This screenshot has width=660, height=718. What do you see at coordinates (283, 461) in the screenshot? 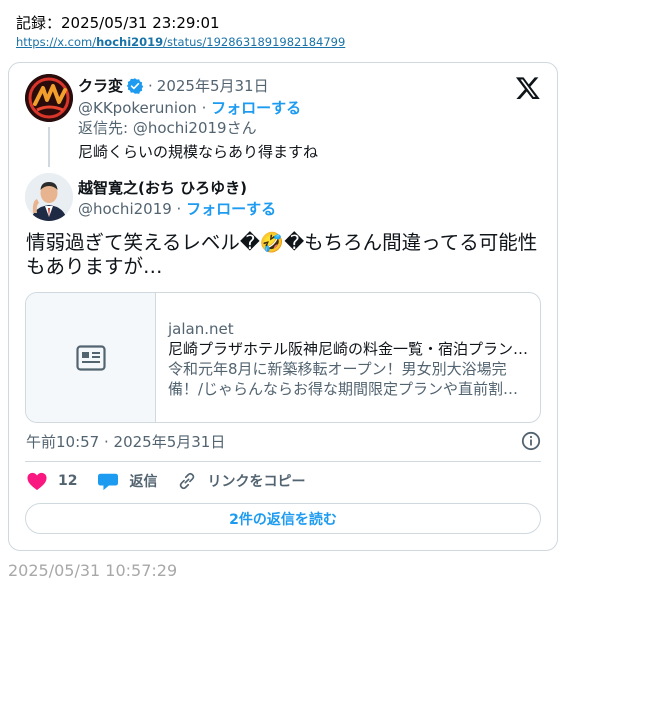
I see `divider` at bounding box center [283, 461].